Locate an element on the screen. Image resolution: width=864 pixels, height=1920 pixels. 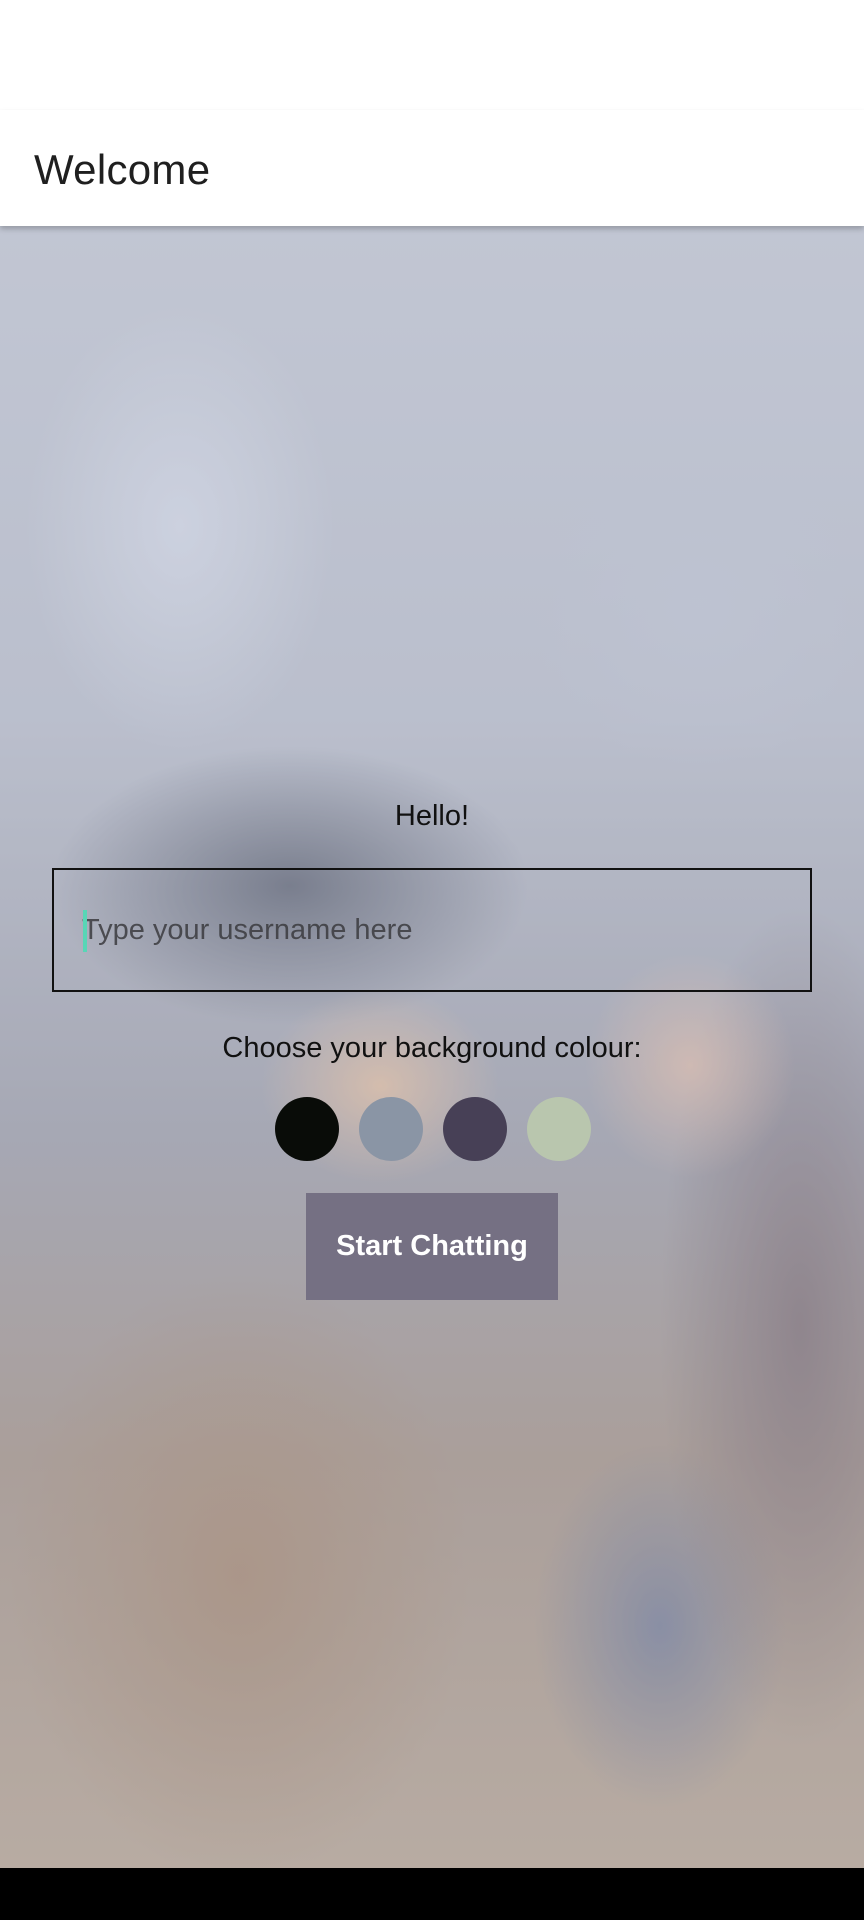
app-bar: Welcome is located at coordinates (432, 168).